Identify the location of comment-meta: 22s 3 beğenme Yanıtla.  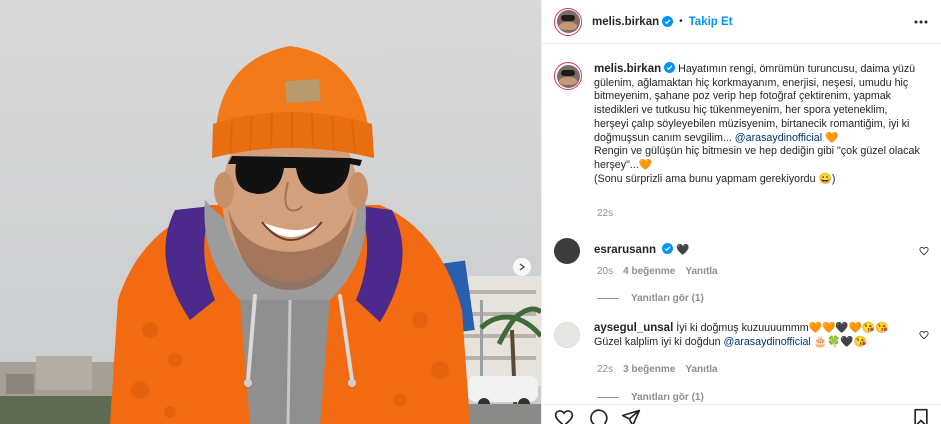
(657, 369).